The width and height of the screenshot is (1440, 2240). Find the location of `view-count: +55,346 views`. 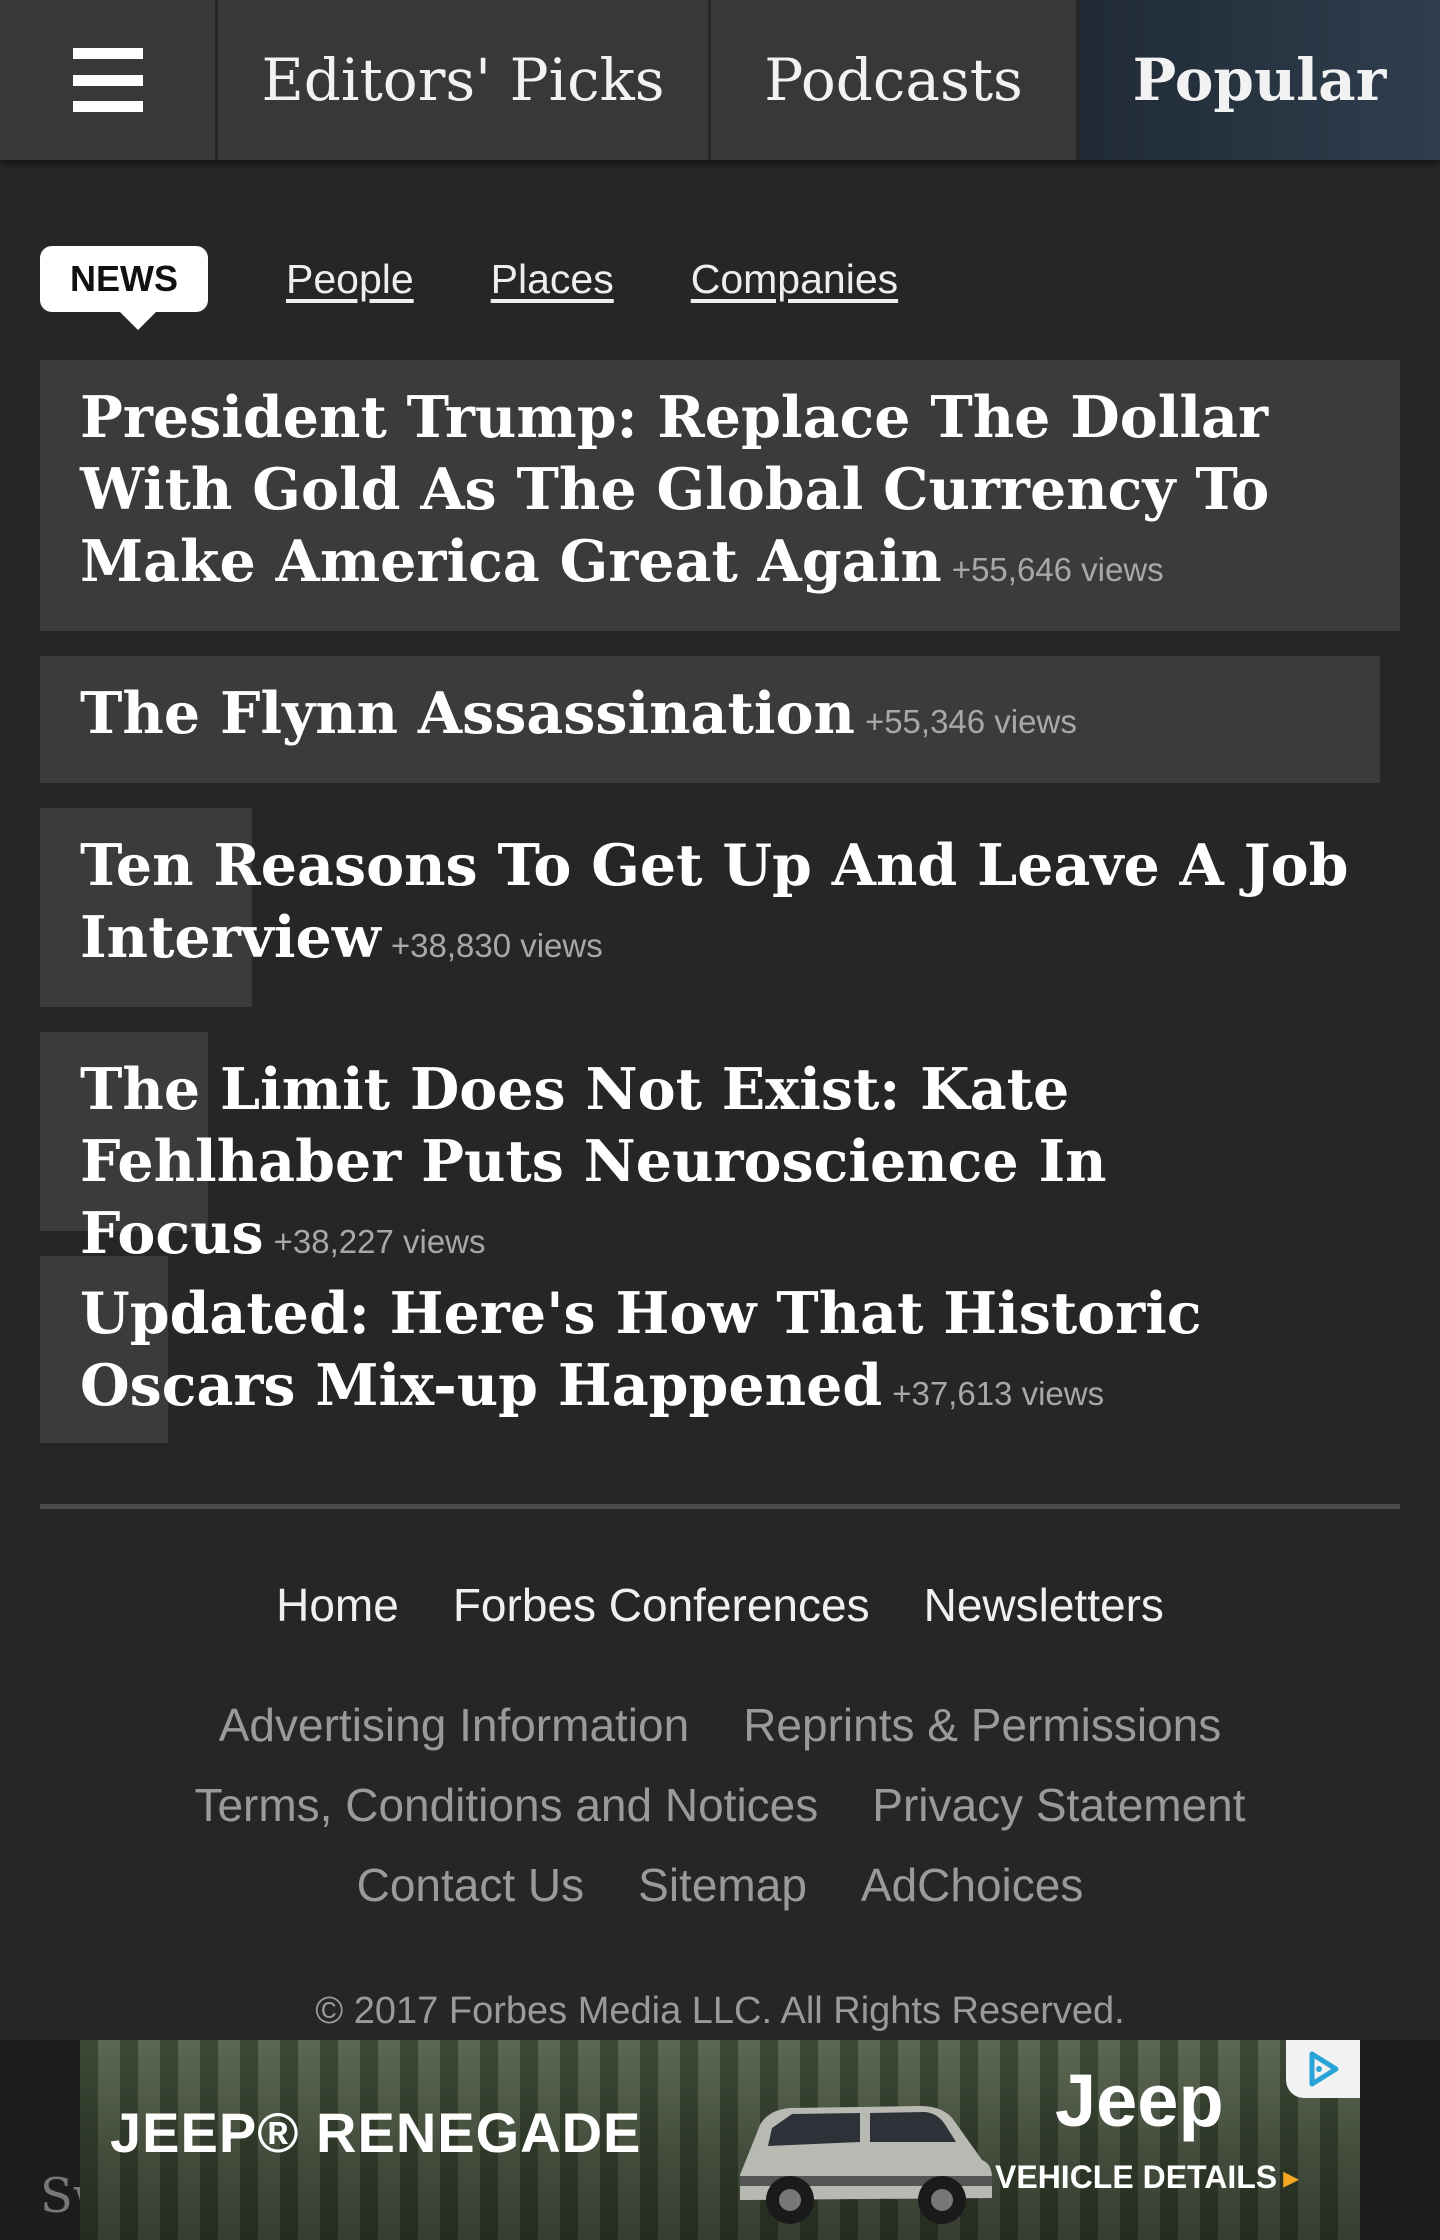

view-count: +55,346 views is located at coordinates (970, 721).